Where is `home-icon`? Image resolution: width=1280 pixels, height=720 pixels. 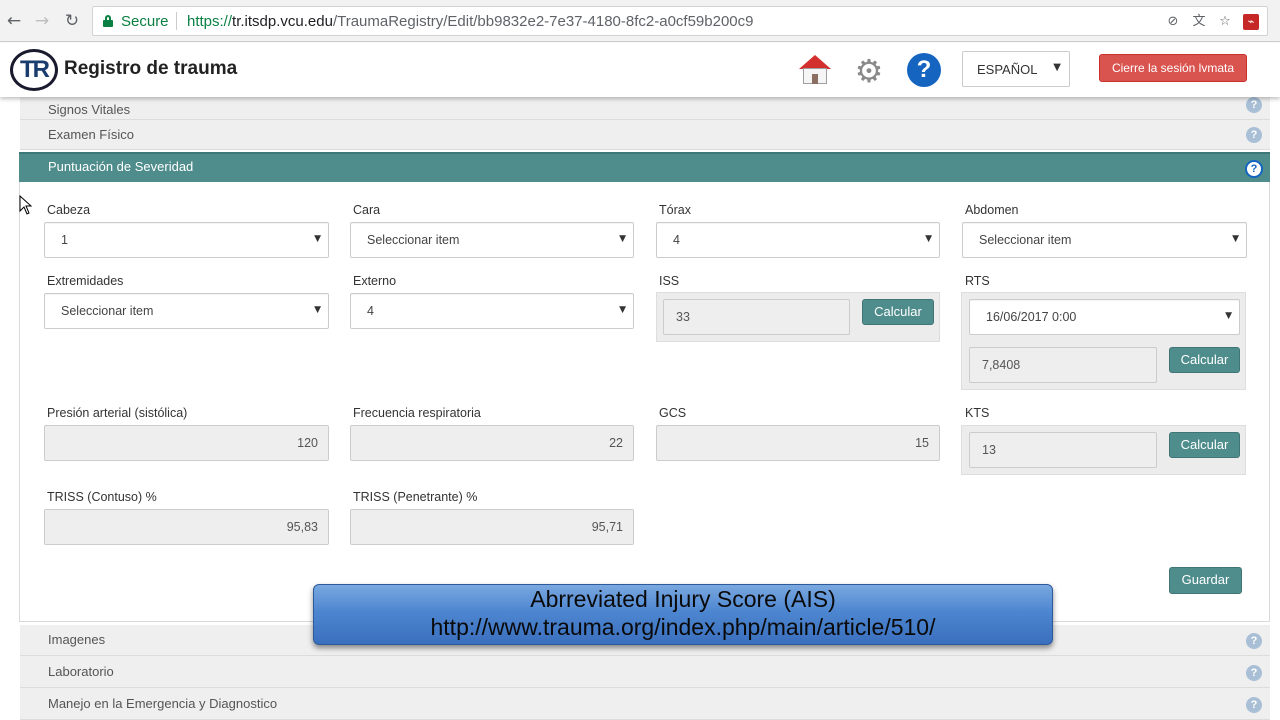 home-icon is located at coordinates (815, 70).